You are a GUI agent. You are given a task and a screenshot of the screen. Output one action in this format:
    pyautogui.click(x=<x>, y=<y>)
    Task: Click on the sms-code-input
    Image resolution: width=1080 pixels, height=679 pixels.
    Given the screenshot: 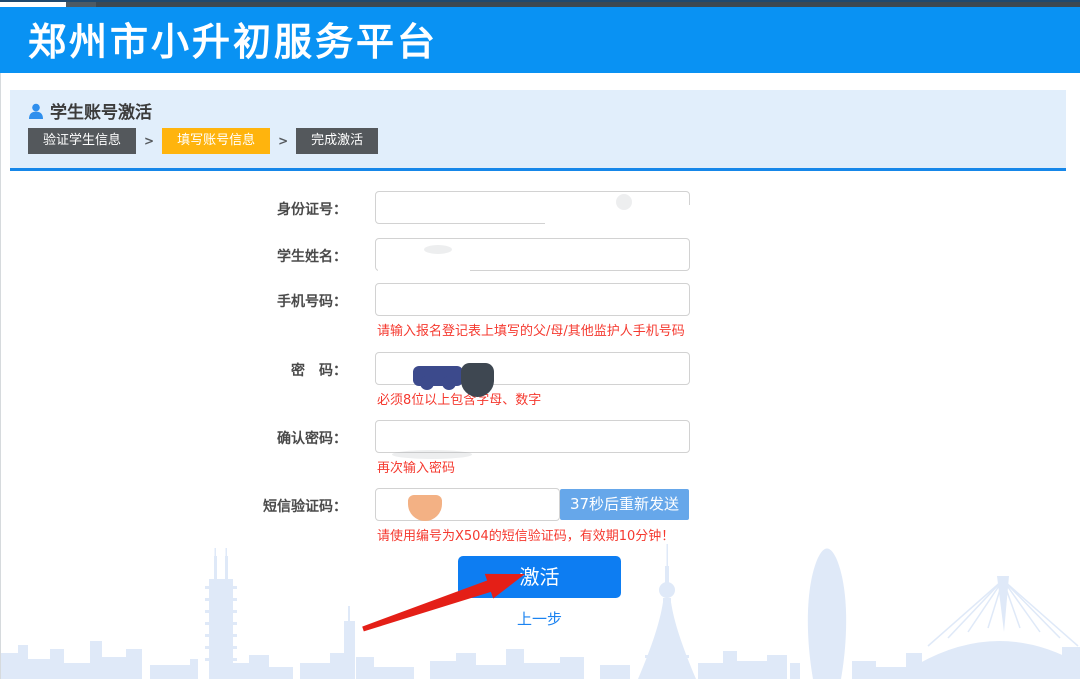 What is the action you would take?
    pyautogui.click(x=467, y=504)
    